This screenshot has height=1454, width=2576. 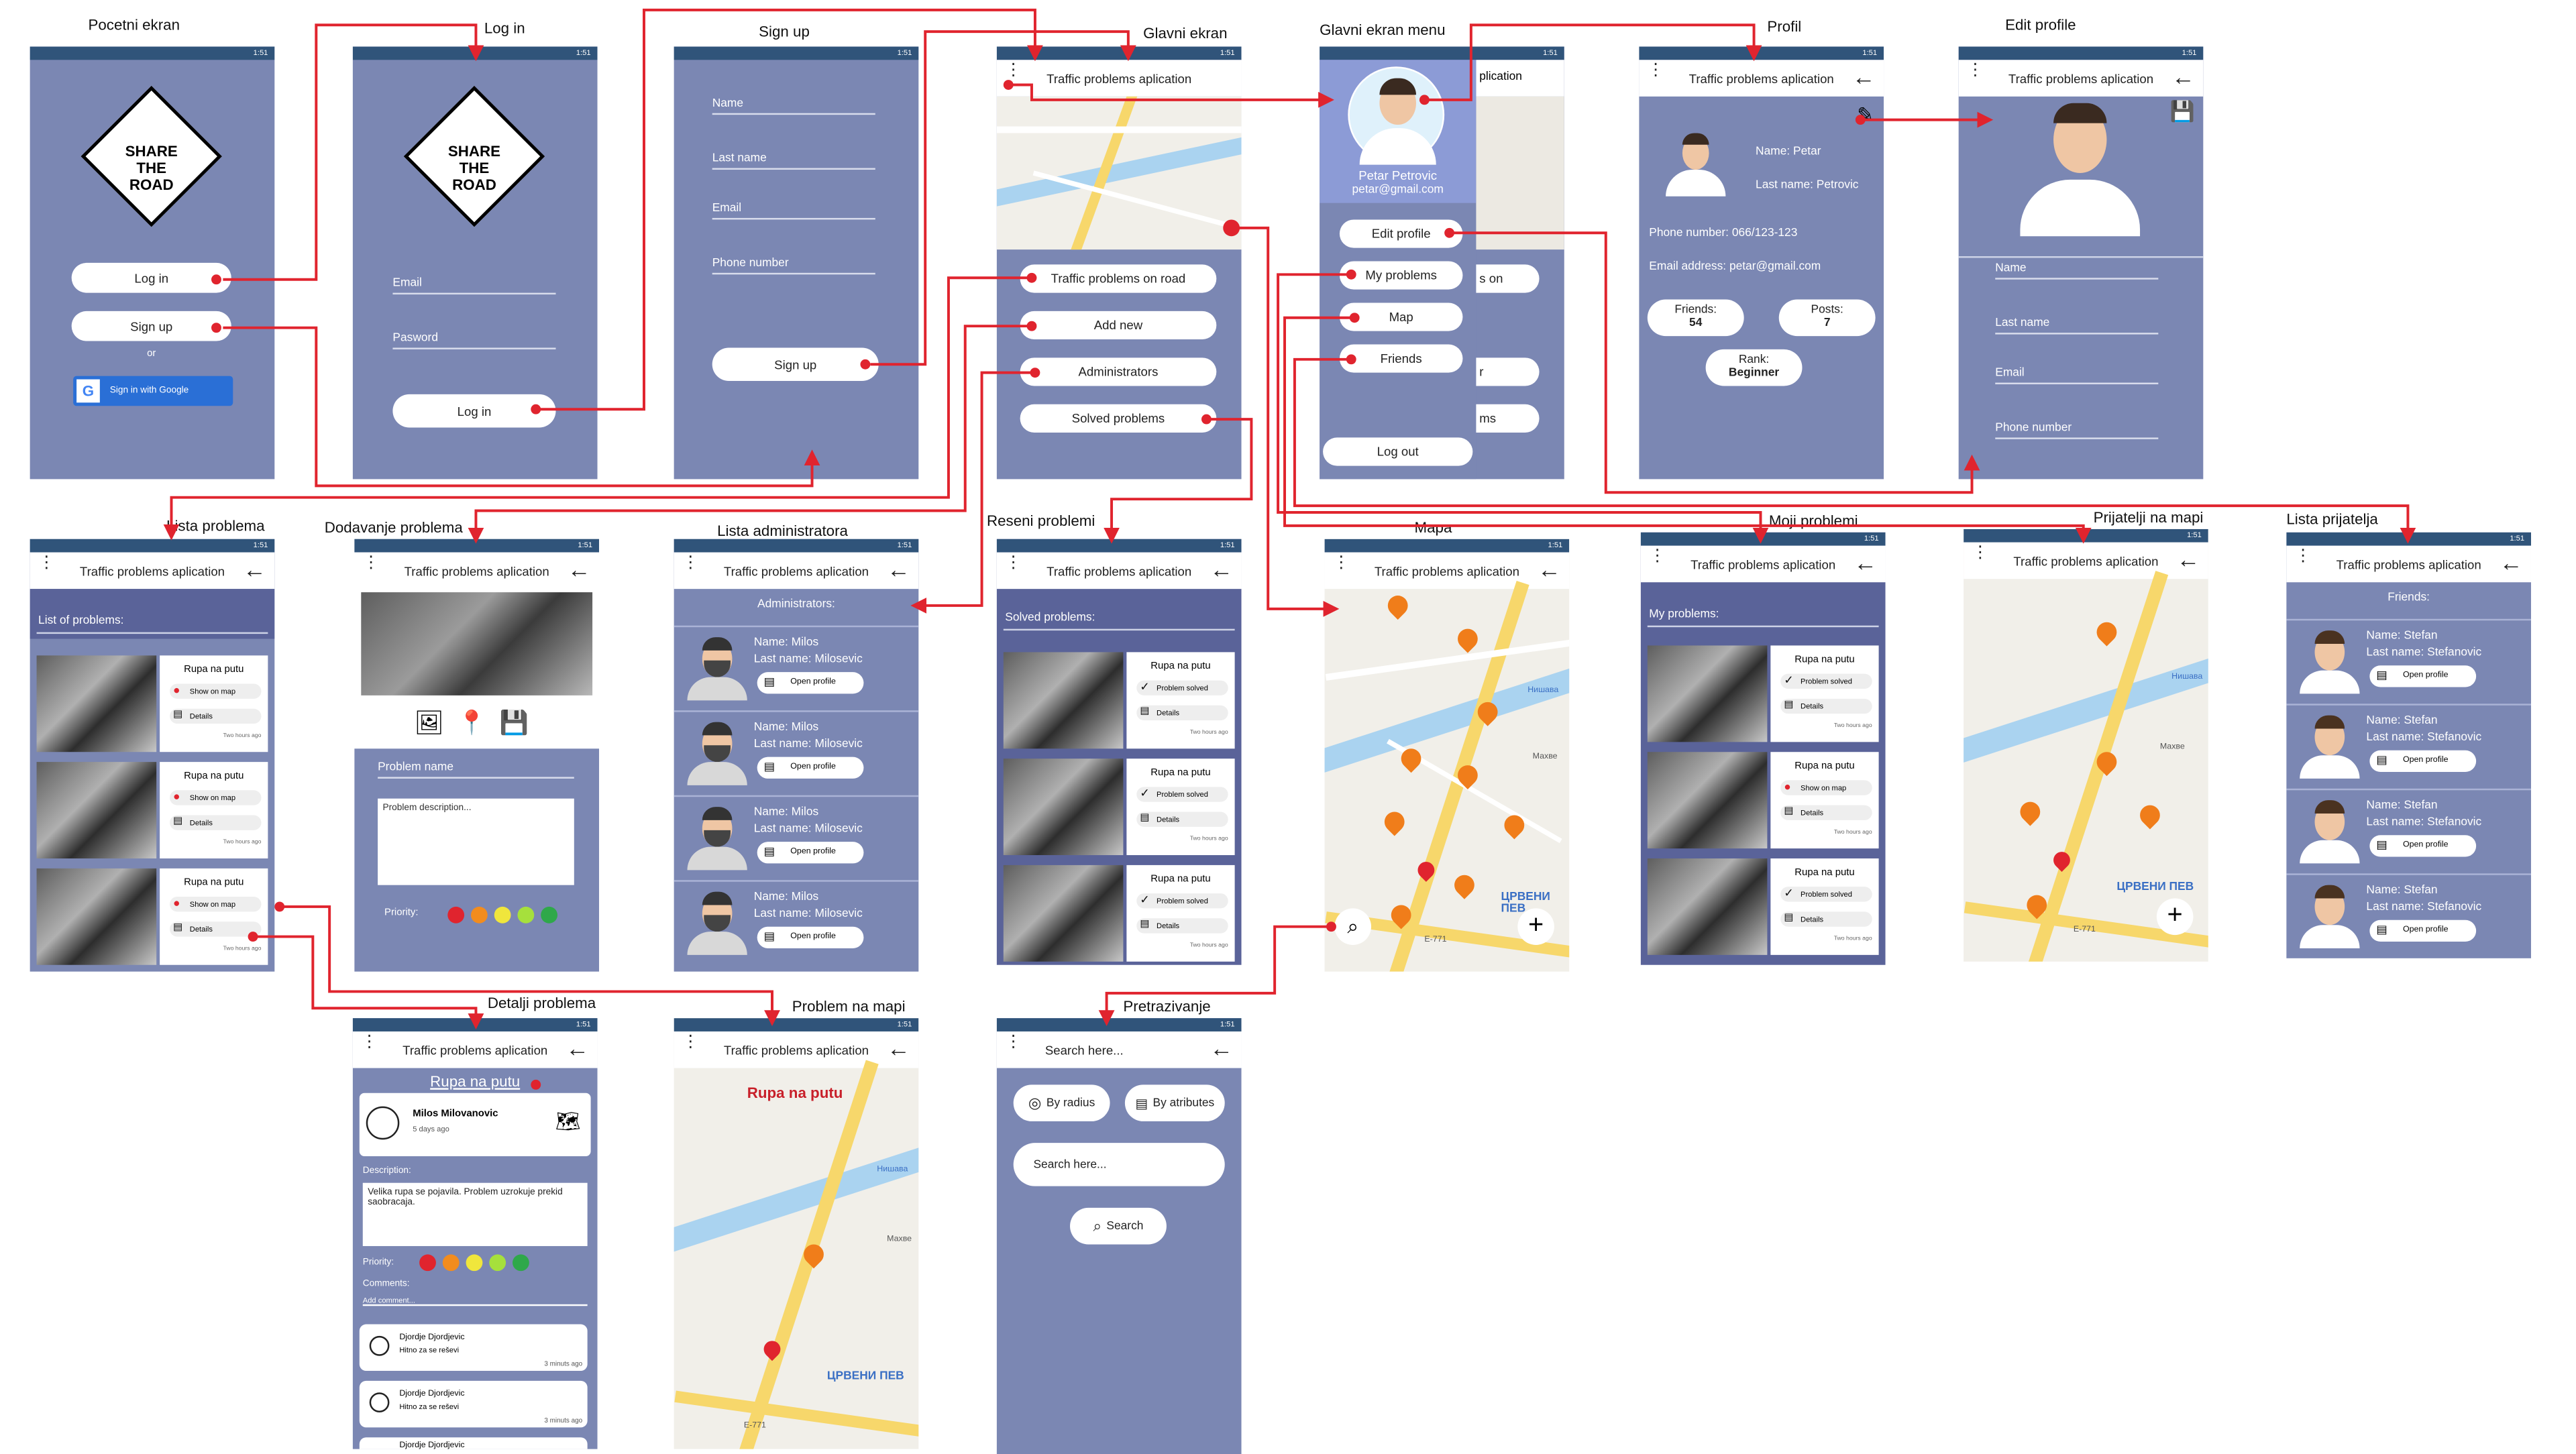 What do you see at coordinates (1118, 1226) in the screenshot?
I see `search-button: ⌕ Search` at bounding box center [1118, 1226].